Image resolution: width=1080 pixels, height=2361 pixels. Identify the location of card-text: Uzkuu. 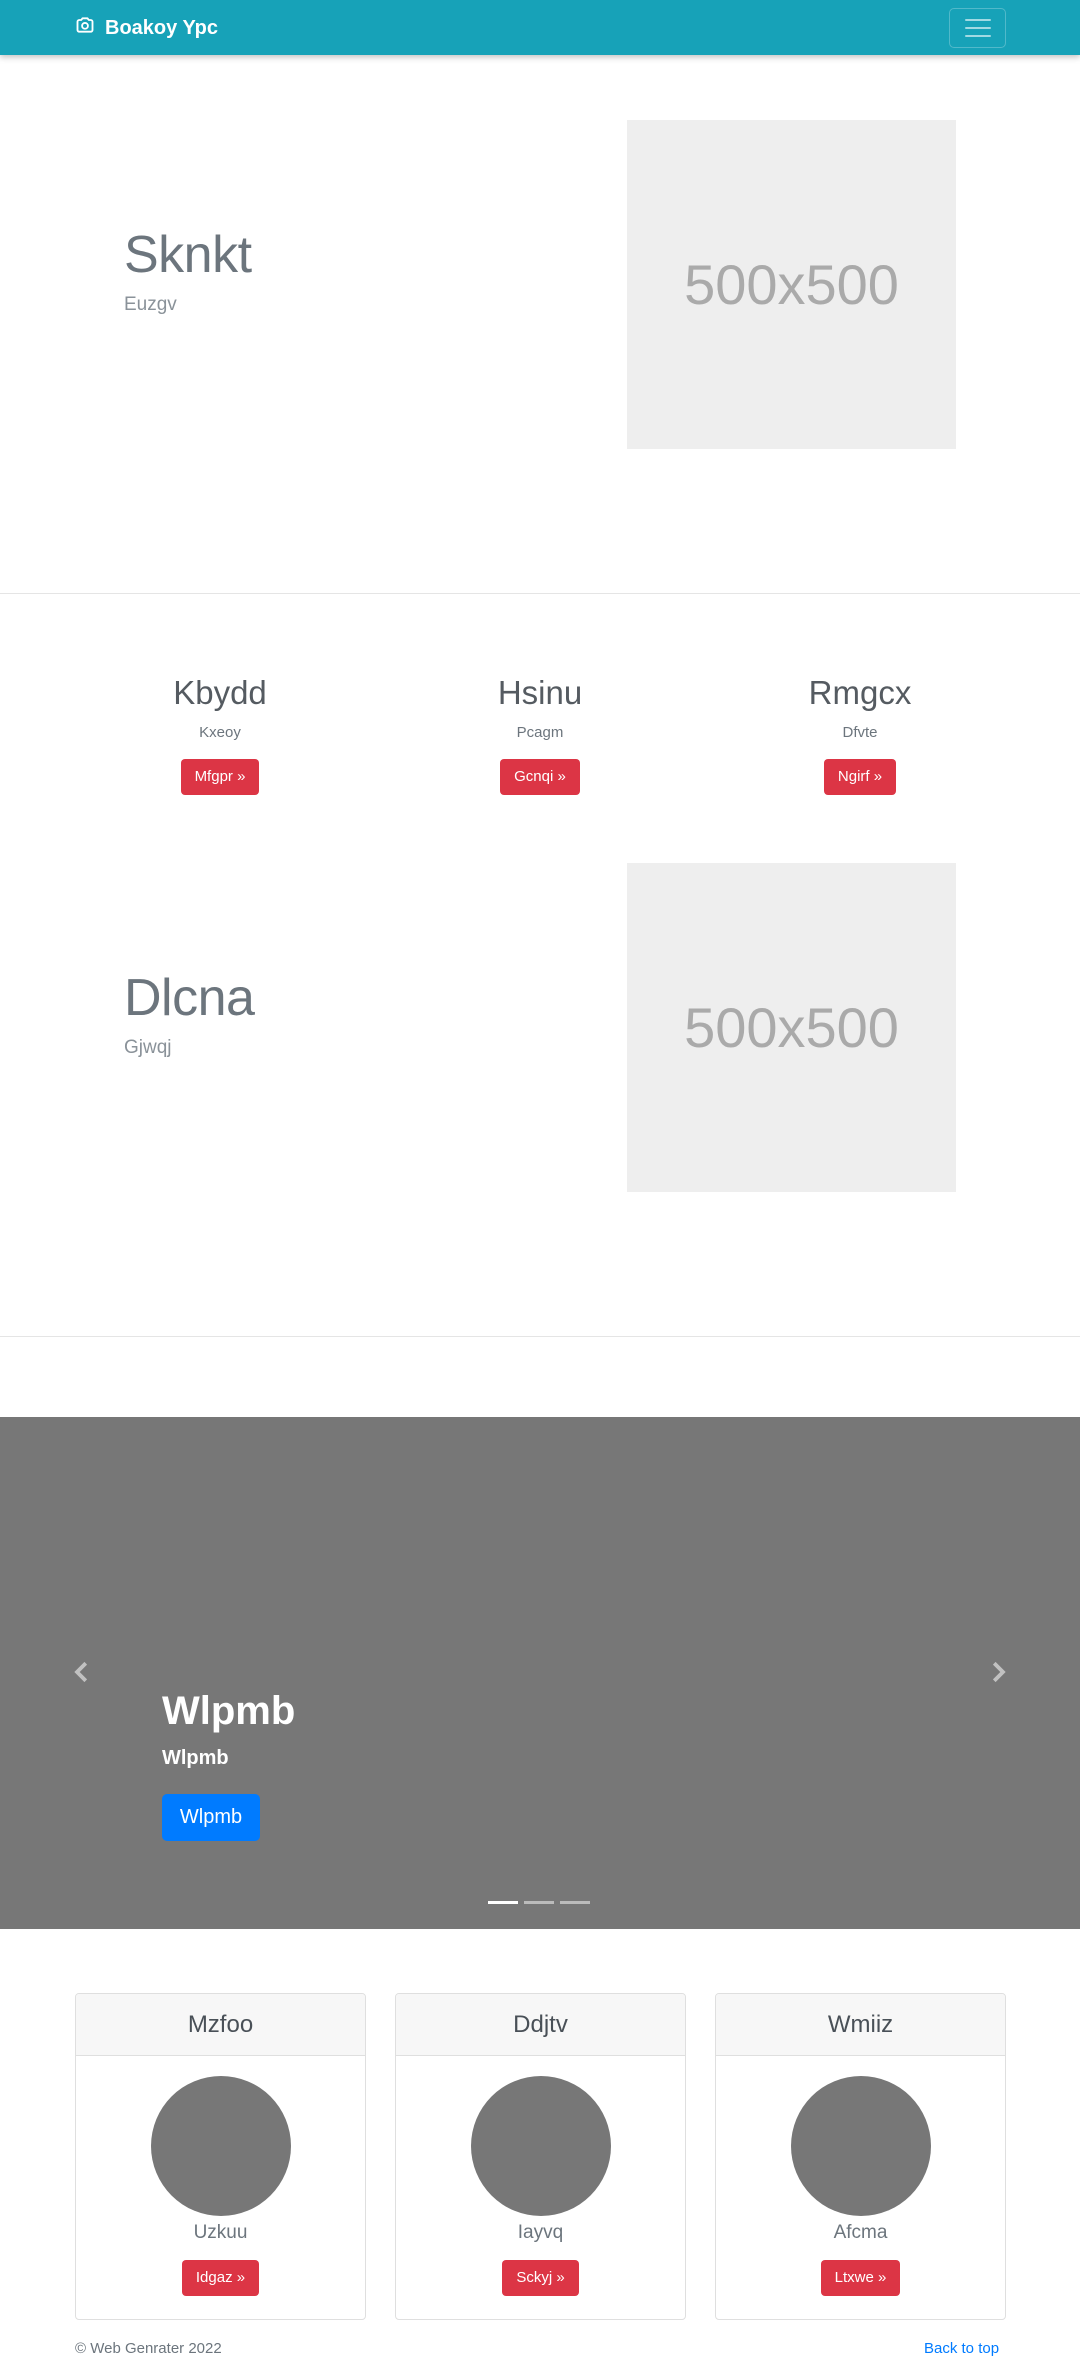
(220, 2232).